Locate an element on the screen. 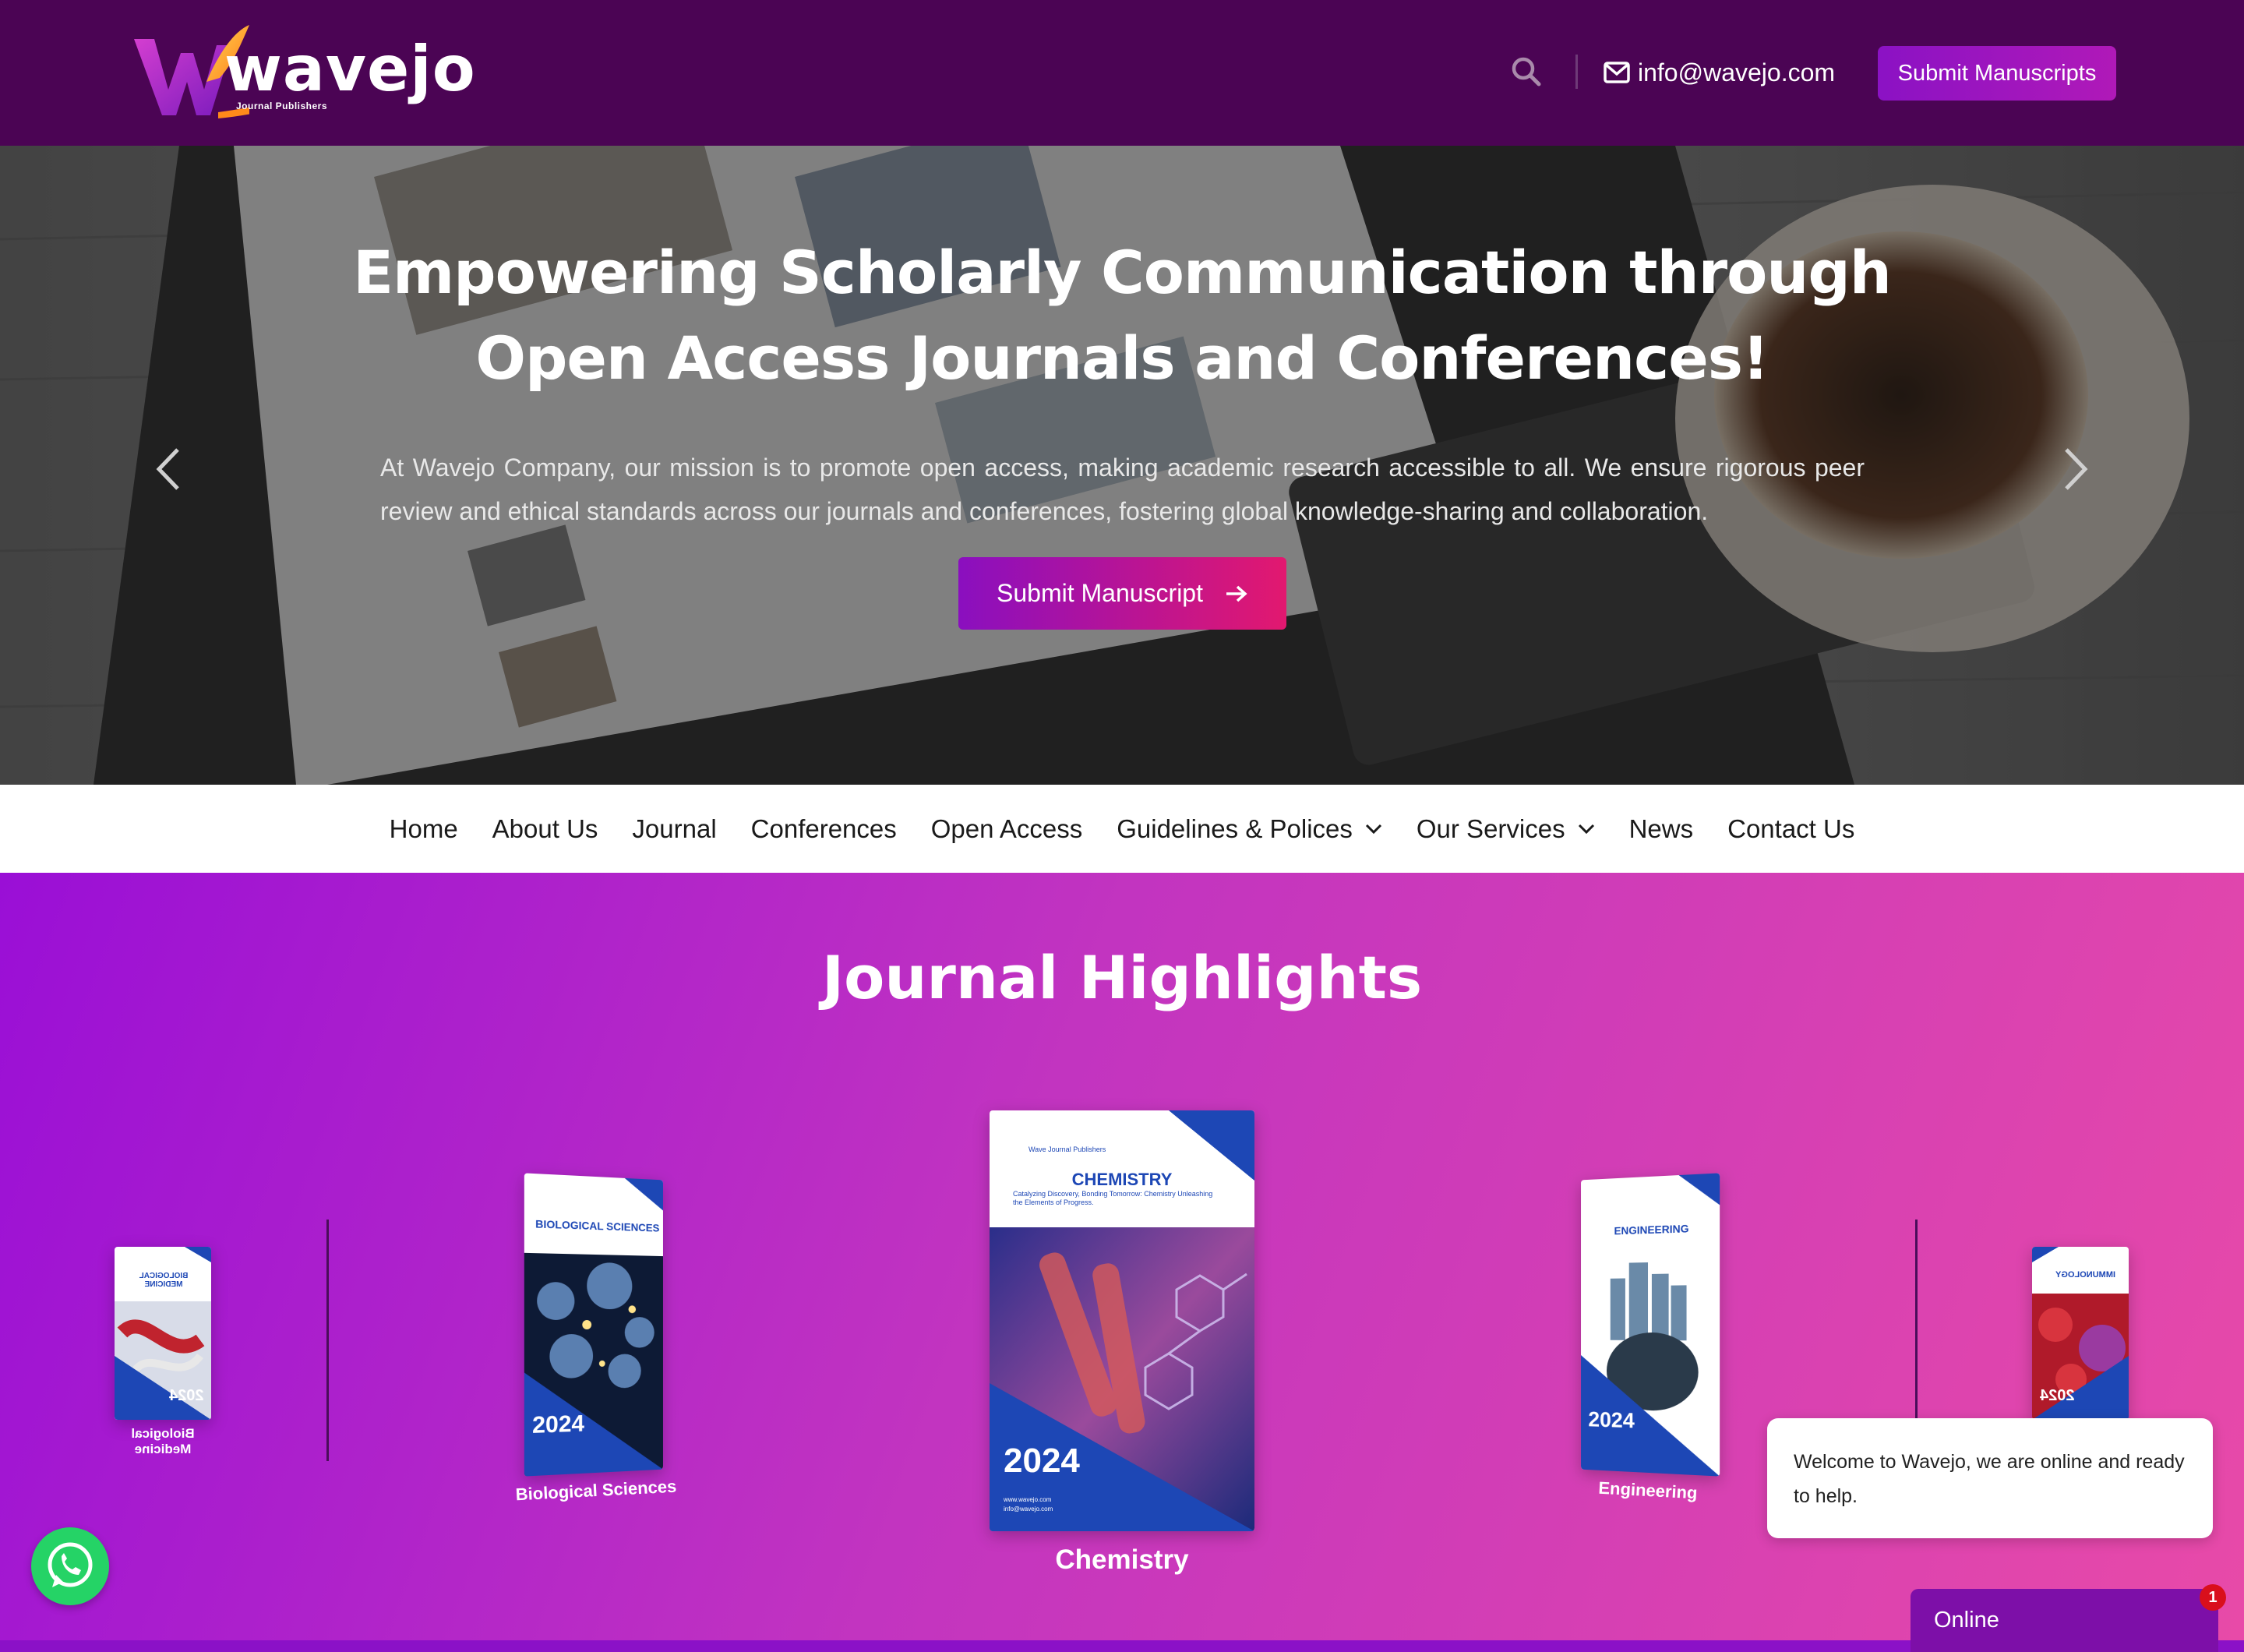  logo-wordmark: wavejo is located at coordinates (350, 69).